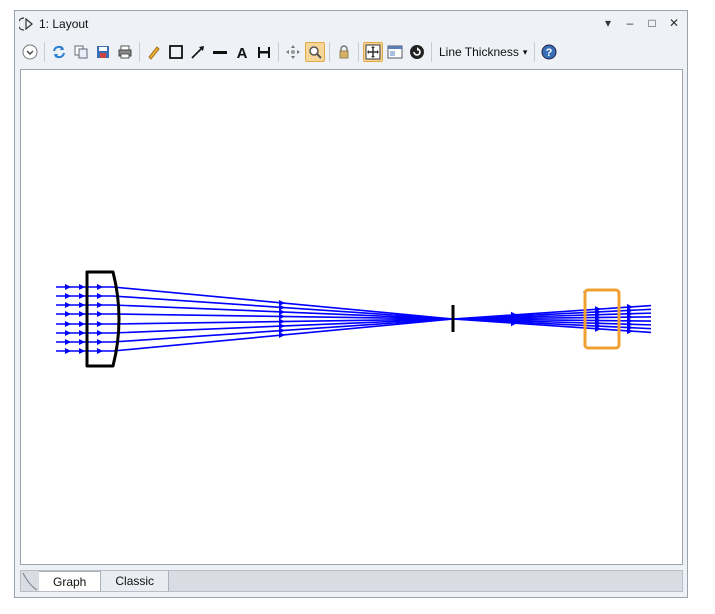 Image resolution: width=715 pixels, height=614 pixels. I want to click on window-title: 1: Layout, so click(64, 24).